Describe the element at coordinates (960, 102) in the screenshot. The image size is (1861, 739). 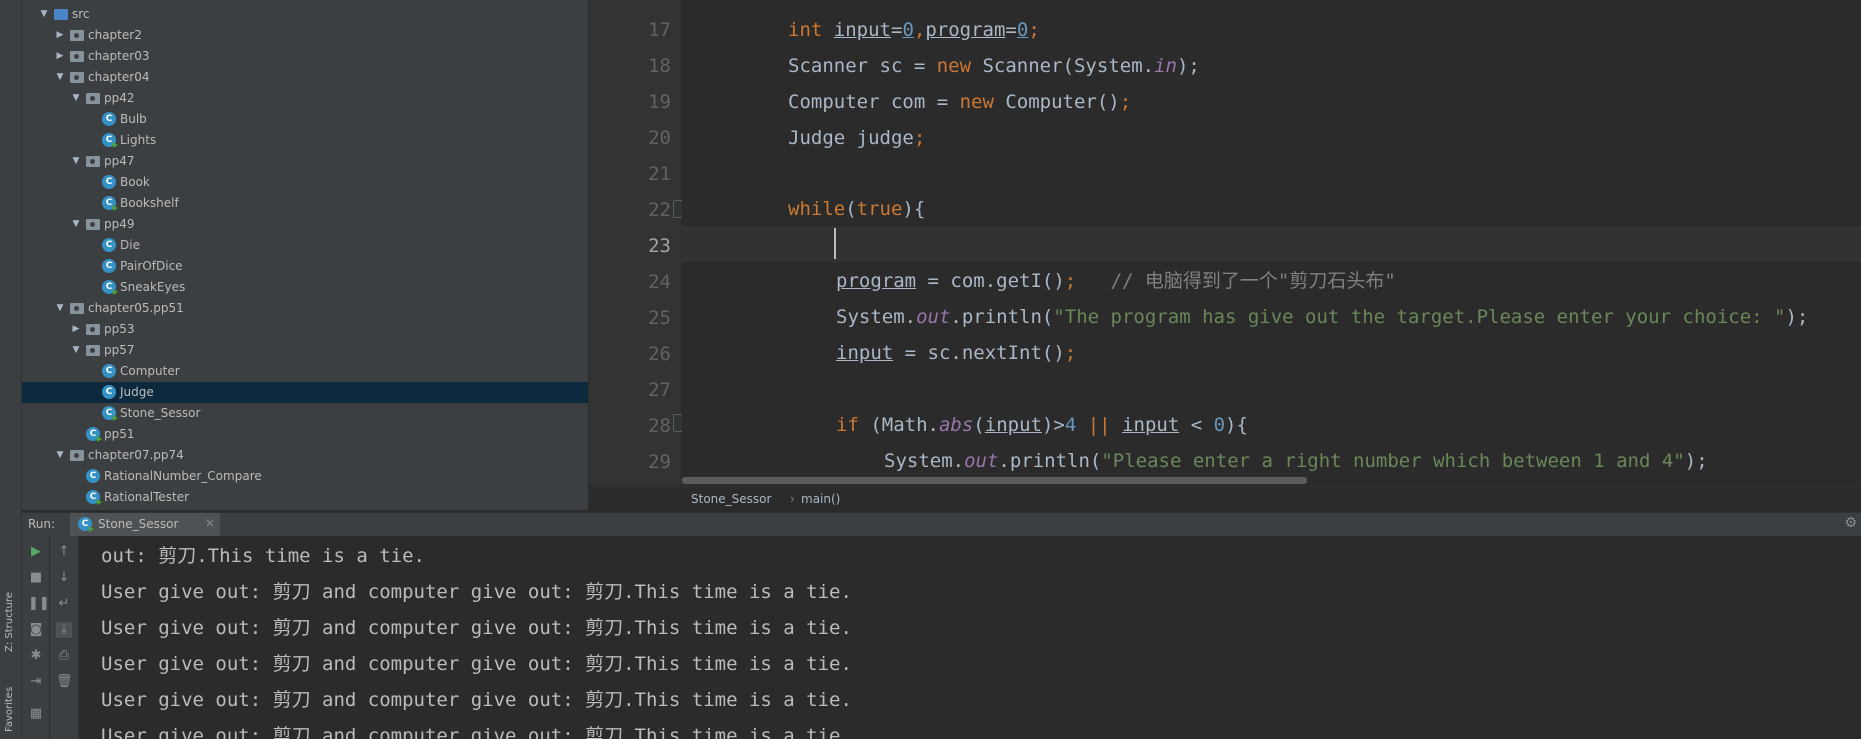
I see `code-line-19: Computer com = new Computer();` at that location.